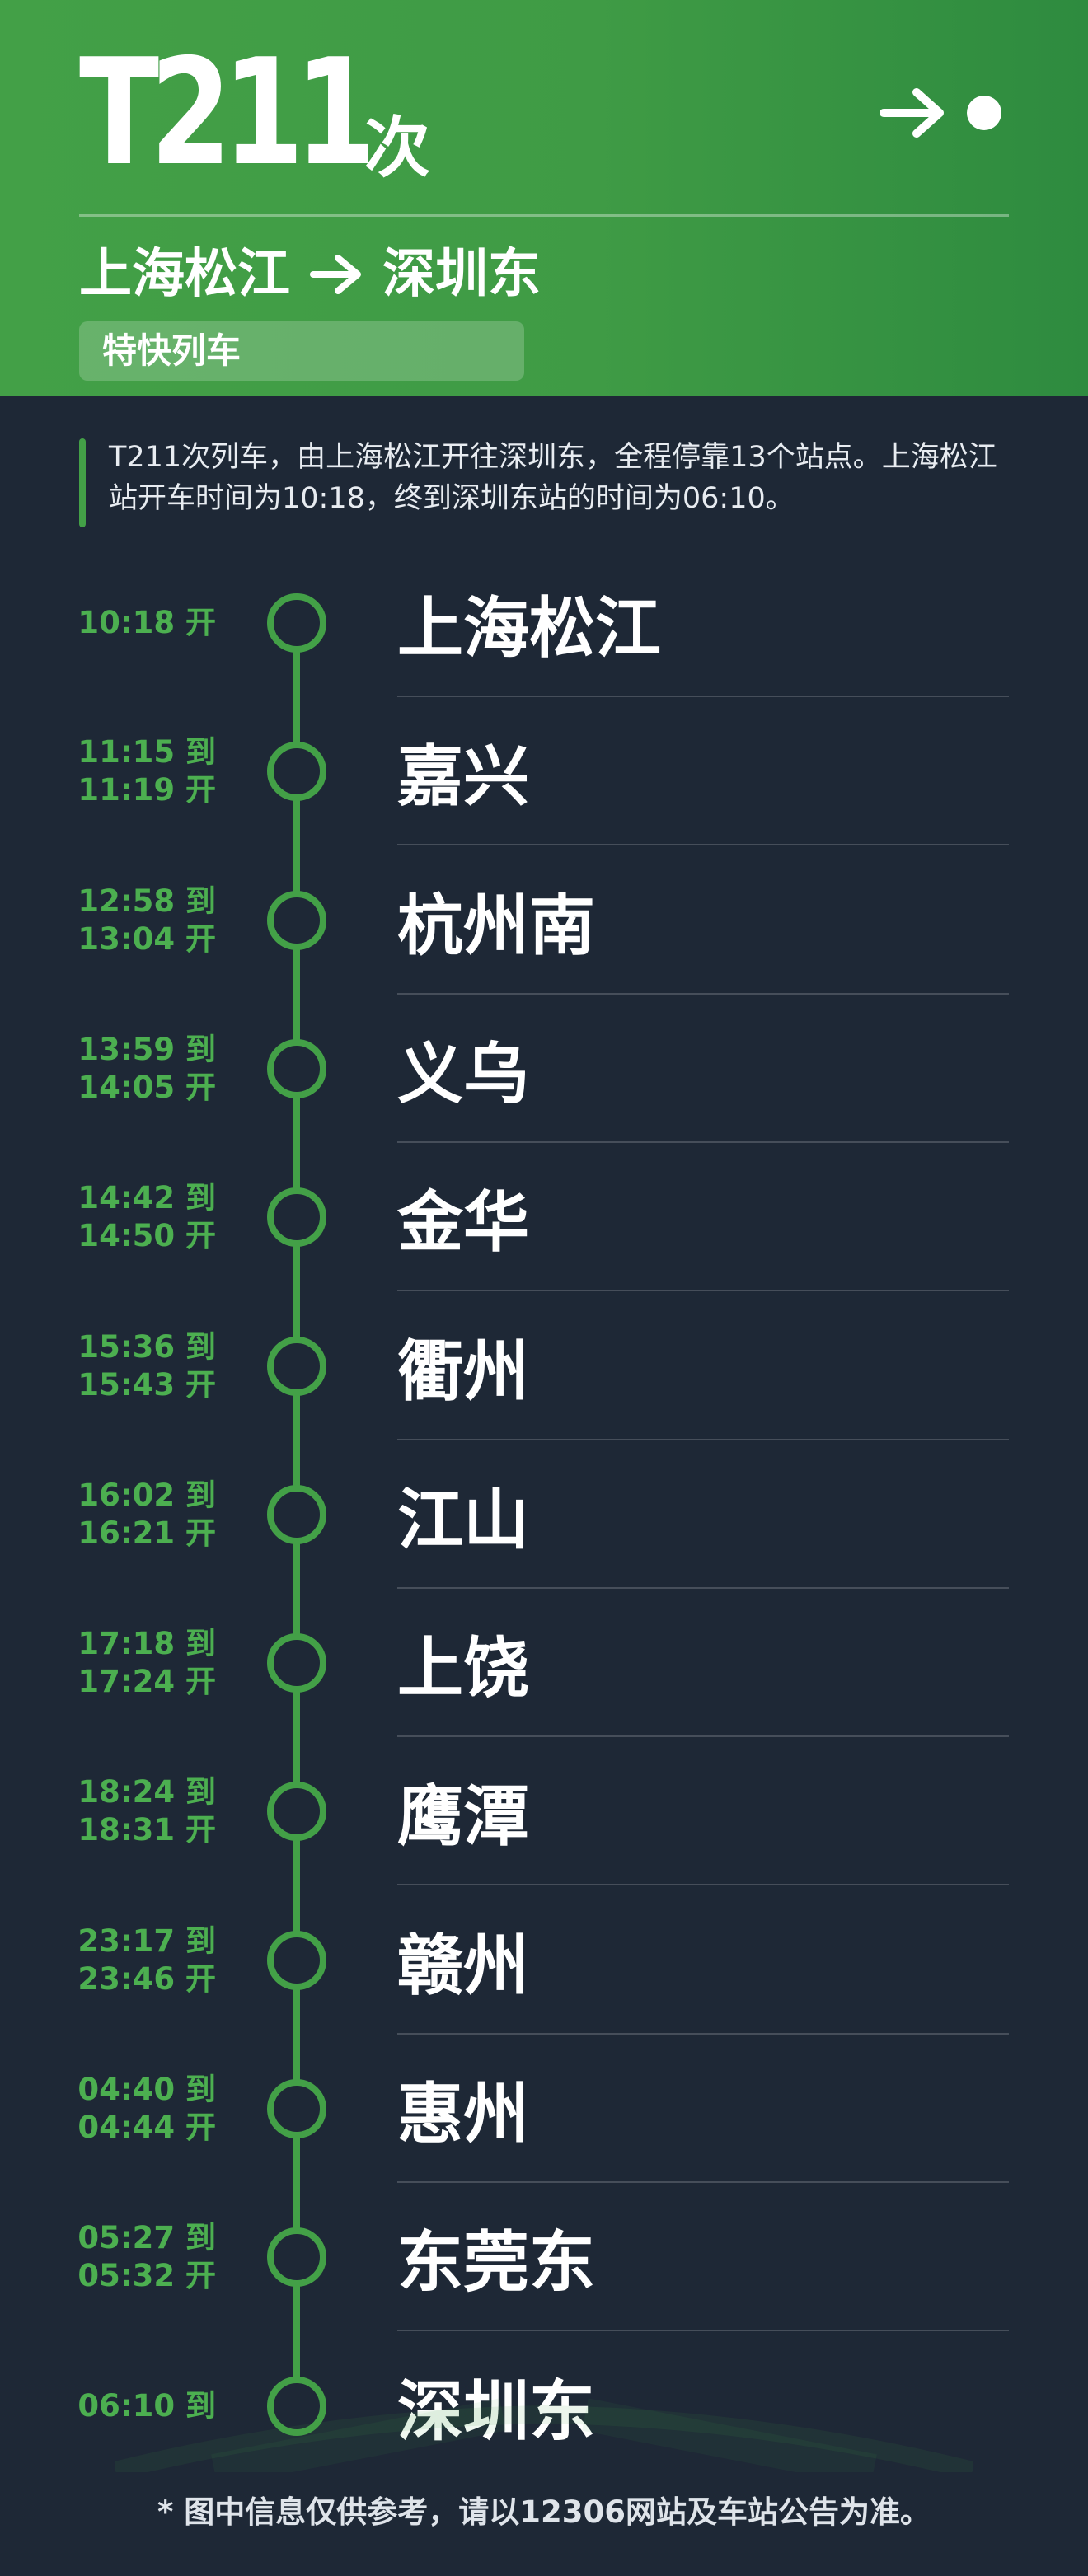 The width and height of the screenshot is (1088, 2576). Describe the element at coordinates (544, 2109) in the screenshot. I see `stop-row: 04:40 到 04:44 开 惠州` at that location.